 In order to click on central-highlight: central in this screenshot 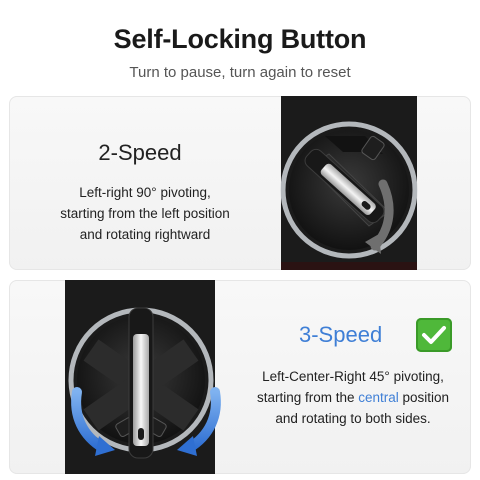, I will do `click(378, 397)`.